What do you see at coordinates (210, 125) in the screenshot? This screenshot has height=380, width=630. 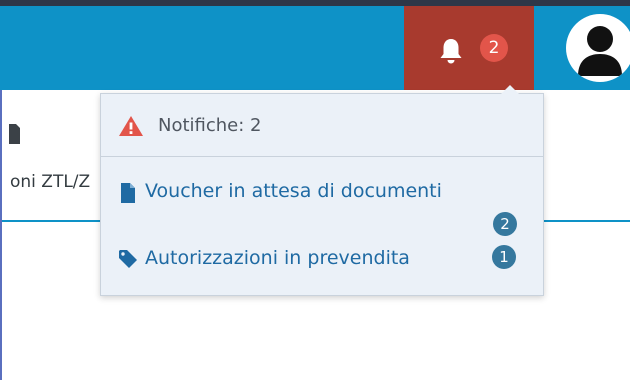 I see `dropdown-title: Notifiche: 2` at bounding box center [210, 125].